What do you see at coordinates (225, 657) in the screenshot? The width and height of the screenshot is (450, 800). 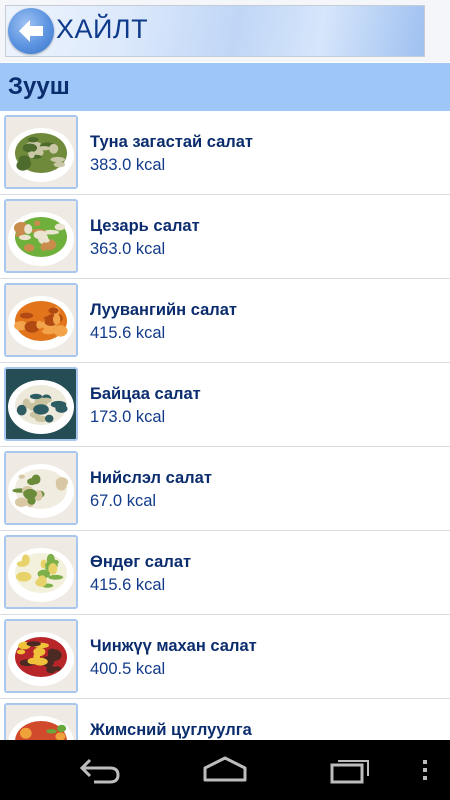 I see `list-item: Чинжүү махан салат 400.5 kcal` at bounding box center [225, 657].